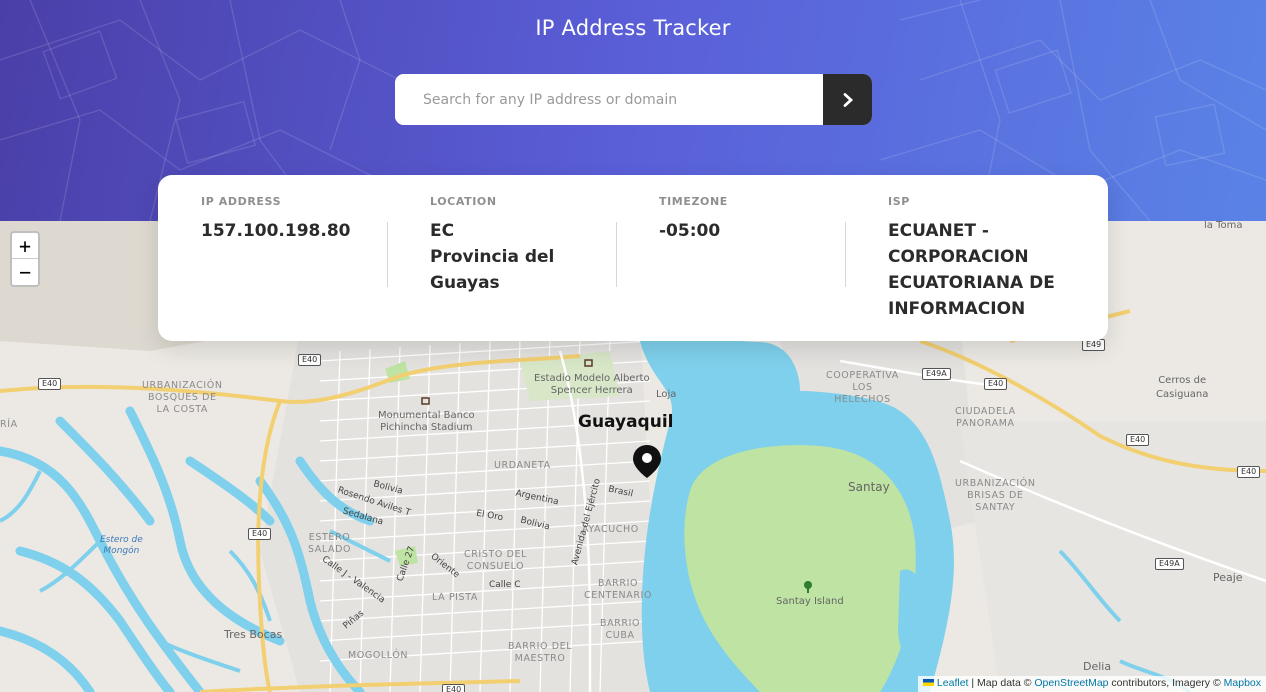 The height and width of the screenshot is (692, 1266). Describe the element at coordinates (693, 201) in the screenshot. I see `timezone-label: TIMEZONE` at that location.